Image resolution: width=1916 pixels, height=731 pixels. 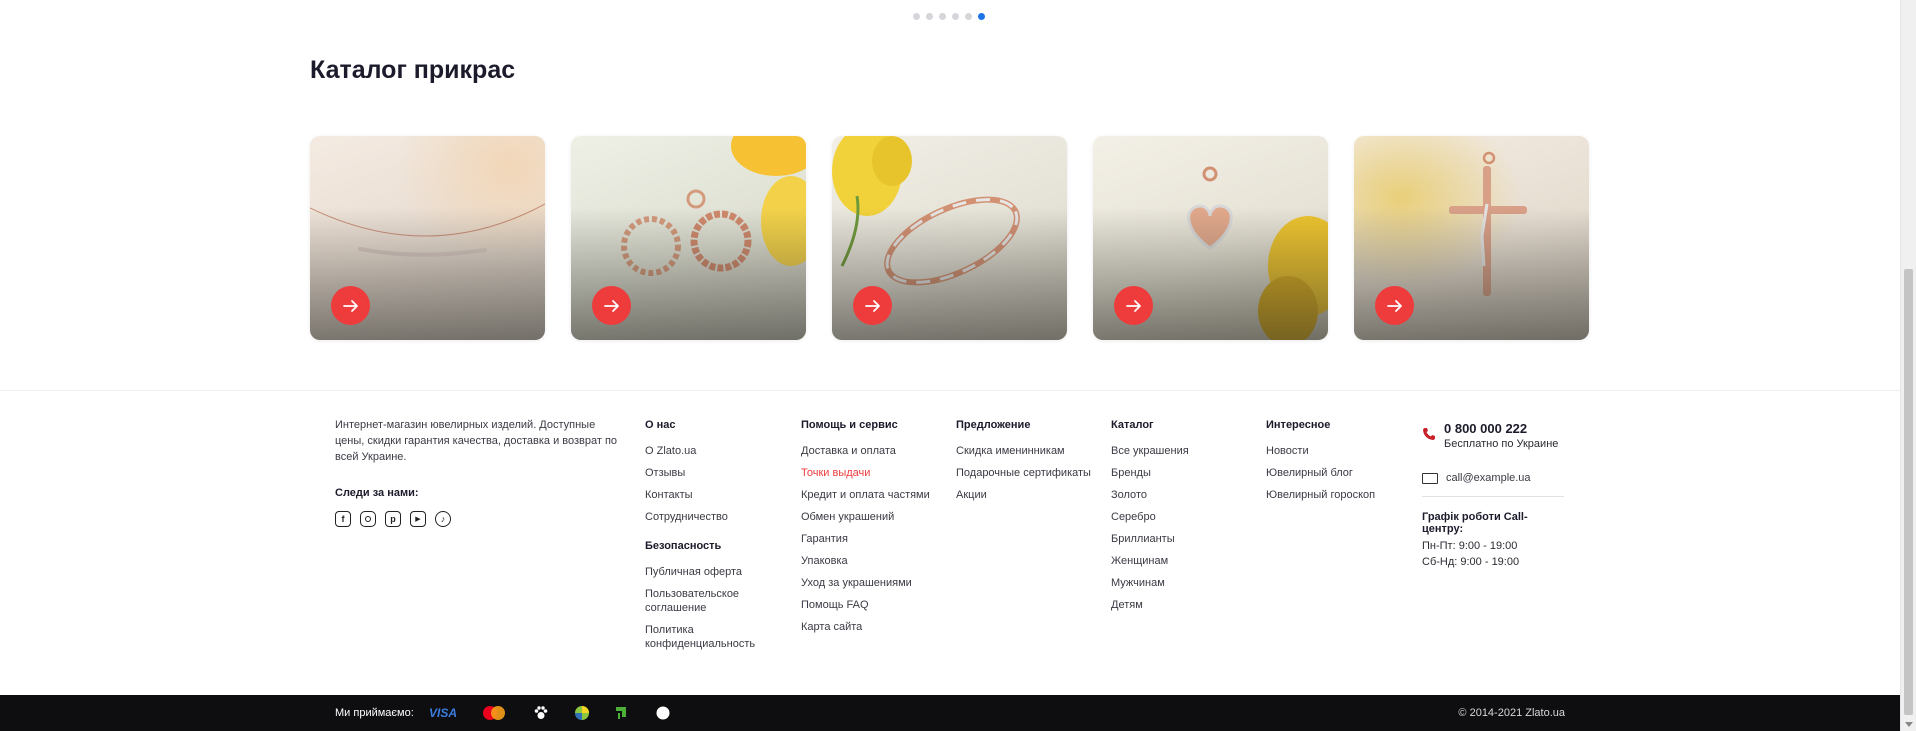 I want to click on footer-link-all-jewelry: Все украшения, so click(x=1150, y=451).